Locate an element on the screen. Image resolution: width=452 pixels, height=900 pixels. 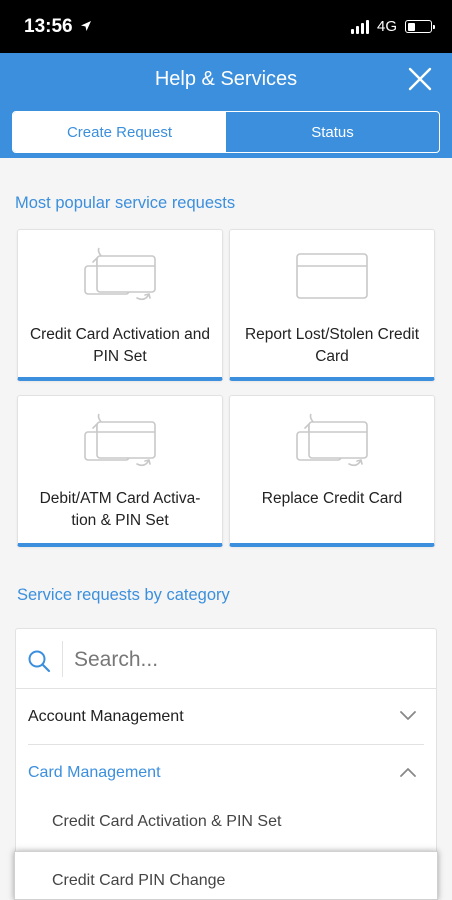
tab-create-request: Create Request is located at coordinates (119, 132).